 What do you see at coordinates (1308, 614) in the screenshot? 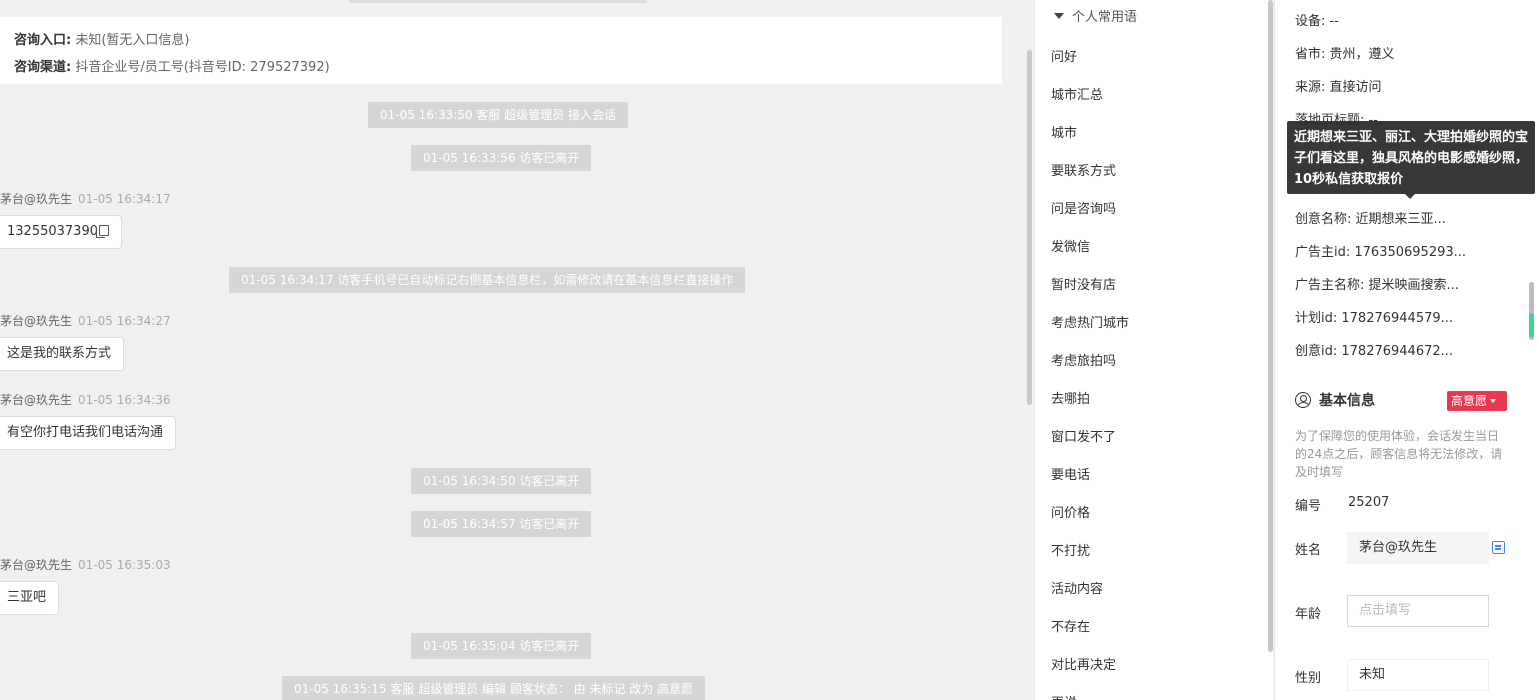
I see `age-label: 年龄` at bounding box center [1308, 614].